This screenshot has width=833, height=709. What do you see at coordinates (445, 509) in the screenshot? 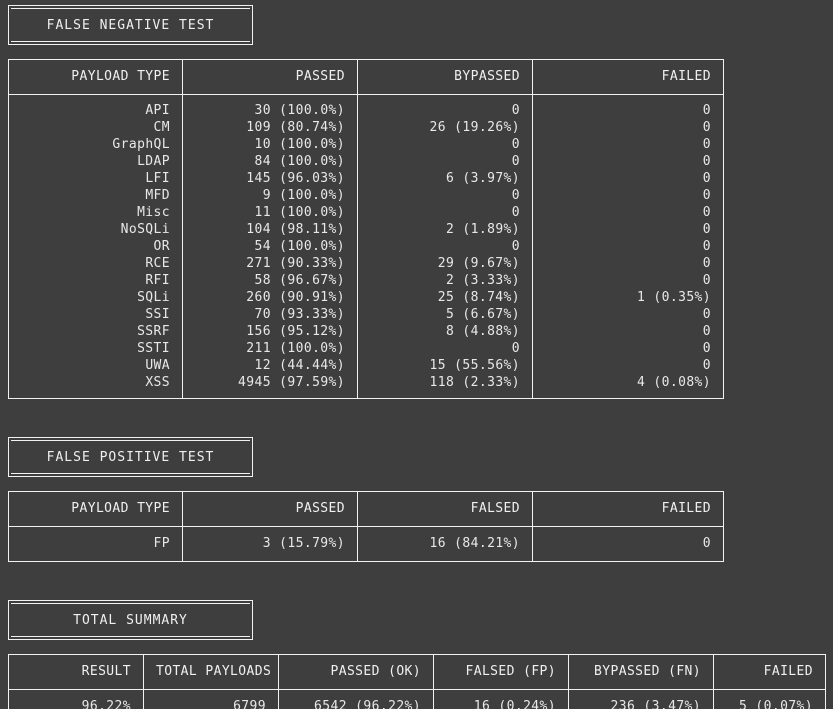
I see `column-header-falsed: FALSED` at bounding box center [445, 509].